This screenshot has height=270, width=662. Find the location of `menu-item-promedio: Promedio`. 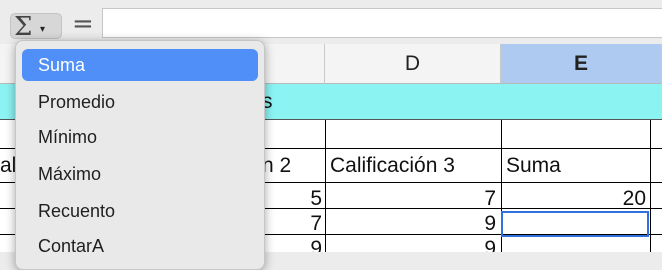

menu-item-promedio: Promedio is located at coordinates (140, 102).